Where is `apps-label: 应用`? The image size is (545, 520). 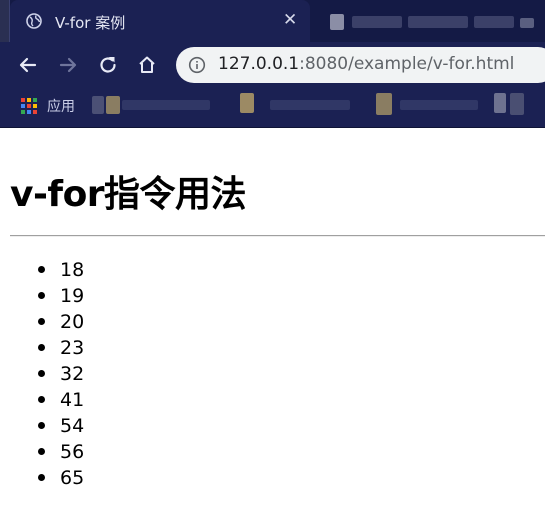
apps-label: 应用 is located at coordinates (61, 106).